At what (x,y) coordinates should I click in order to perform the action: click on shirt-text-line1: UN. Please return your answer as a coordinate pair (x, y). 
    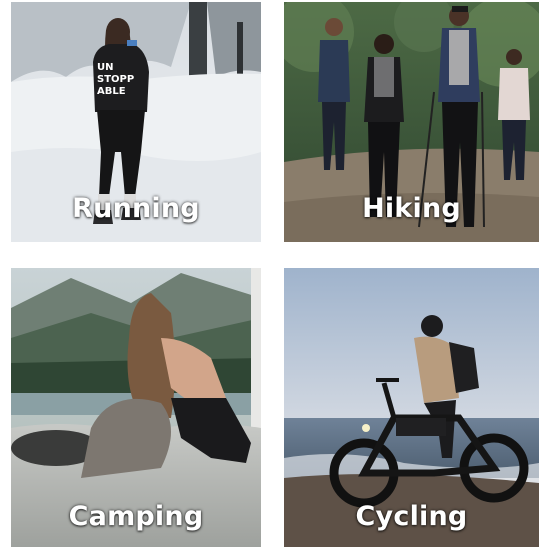
    Looking at the image, I should click on (105, 67).